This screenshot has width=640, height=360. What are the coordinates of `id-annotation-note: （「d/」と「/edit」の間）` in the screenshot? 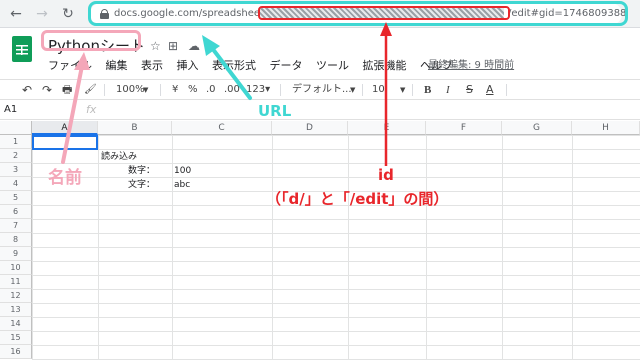 It's located at (357, 199).